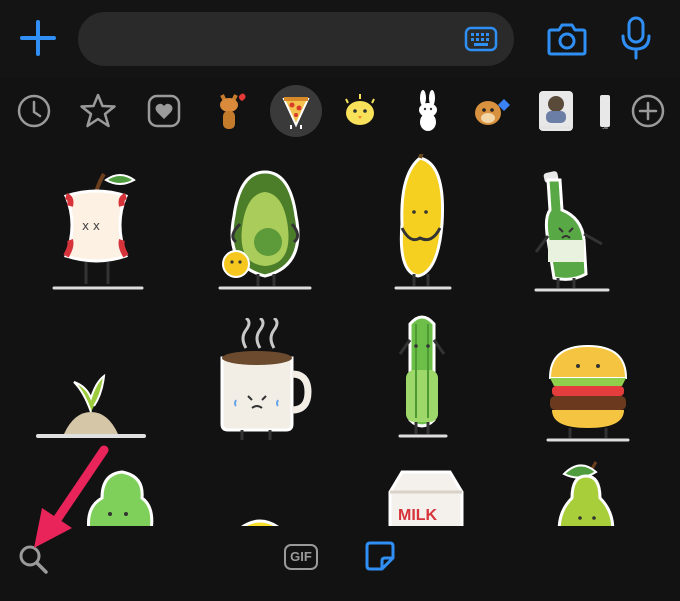 This screenshot has width=680, height=601. What do you see at coordinates (567, 39) in the screenshot?
I see `camera-icon` at bounding box center [567, 39].